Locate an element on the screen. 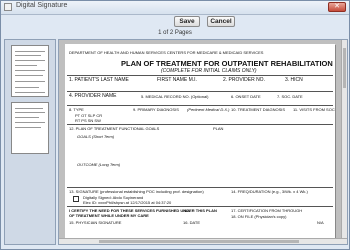 This screenshot has width=350, height=250. field-freq-duration: 14. FREQ/DURATION (e.g., 3/Wk. x 4 Wk.) is located at coordinates (269, 191).